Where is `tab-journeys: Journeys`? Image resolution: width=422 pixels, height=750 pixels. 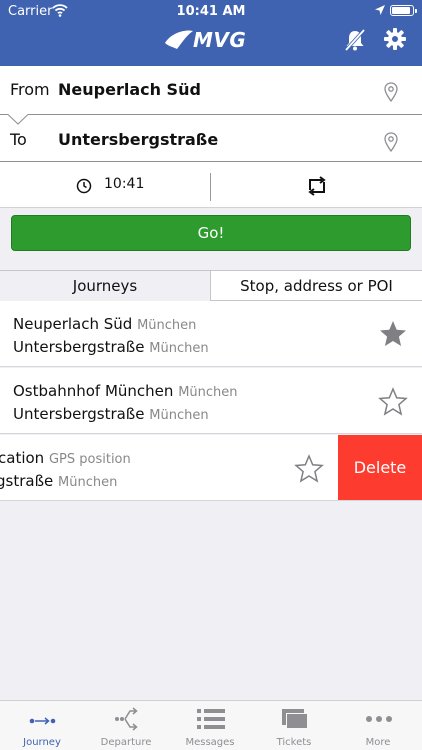
tab-journeys: Journeys is located at coordinates (105, 285).